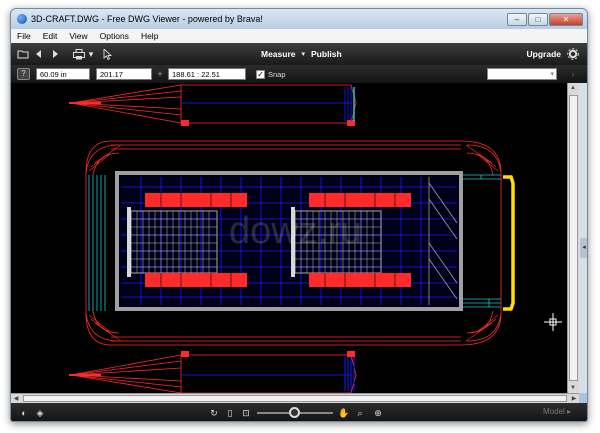 The height and width of the screenshot is (433, 600). What do you see at coordinates (509, 243) in the screenshot?
I see `yellow-bumper` at bounding box center [509, 243].